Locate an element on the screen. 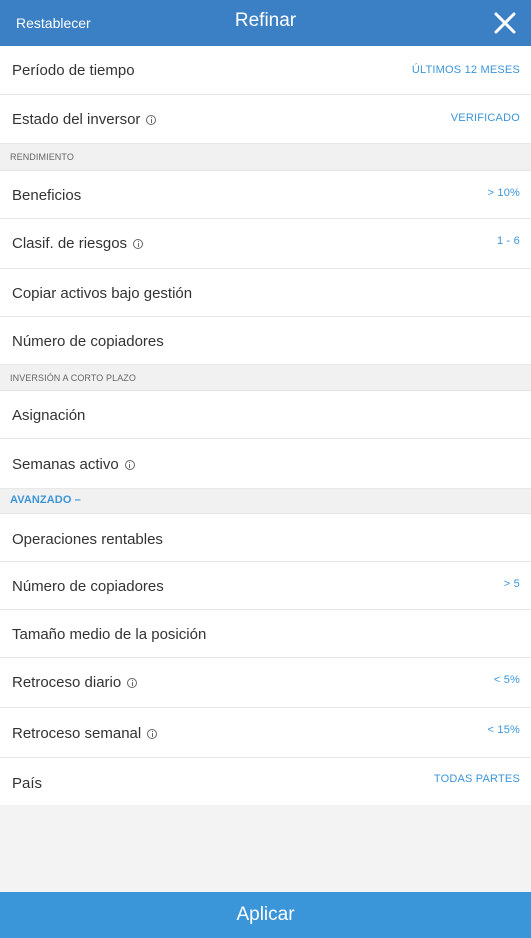 The image size is (531, 938). filter-value: < 15% is located at coordinates (503, 730).